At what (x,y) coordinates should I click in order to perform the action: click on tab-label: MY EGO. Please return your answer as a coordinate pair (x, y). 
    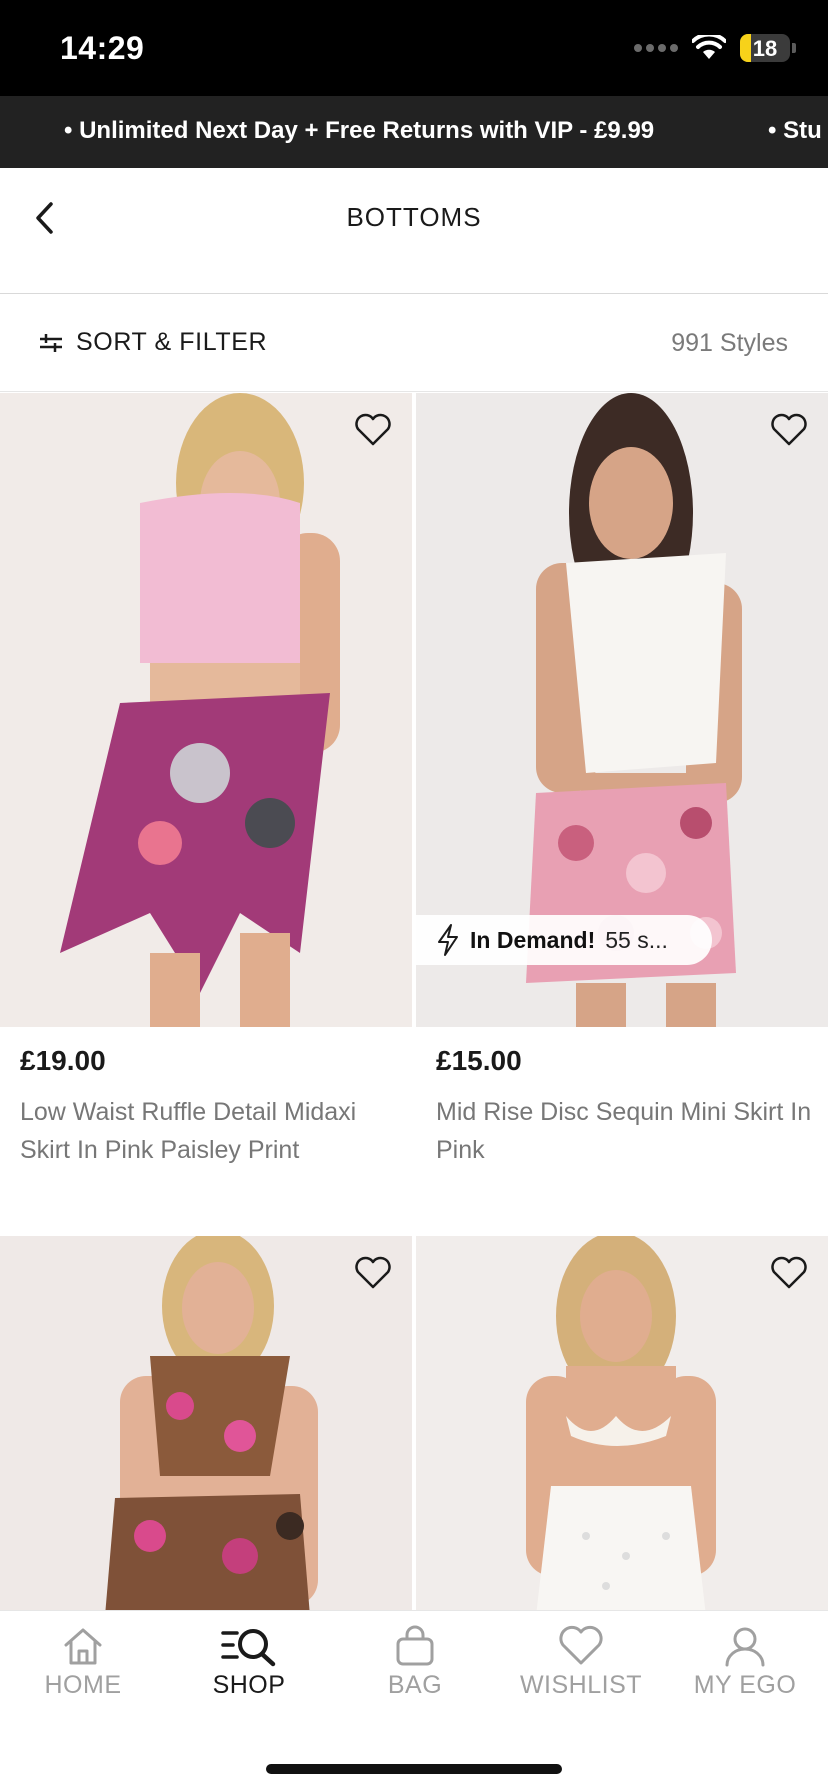
    Looking at the image, I should click on (745, 1685).